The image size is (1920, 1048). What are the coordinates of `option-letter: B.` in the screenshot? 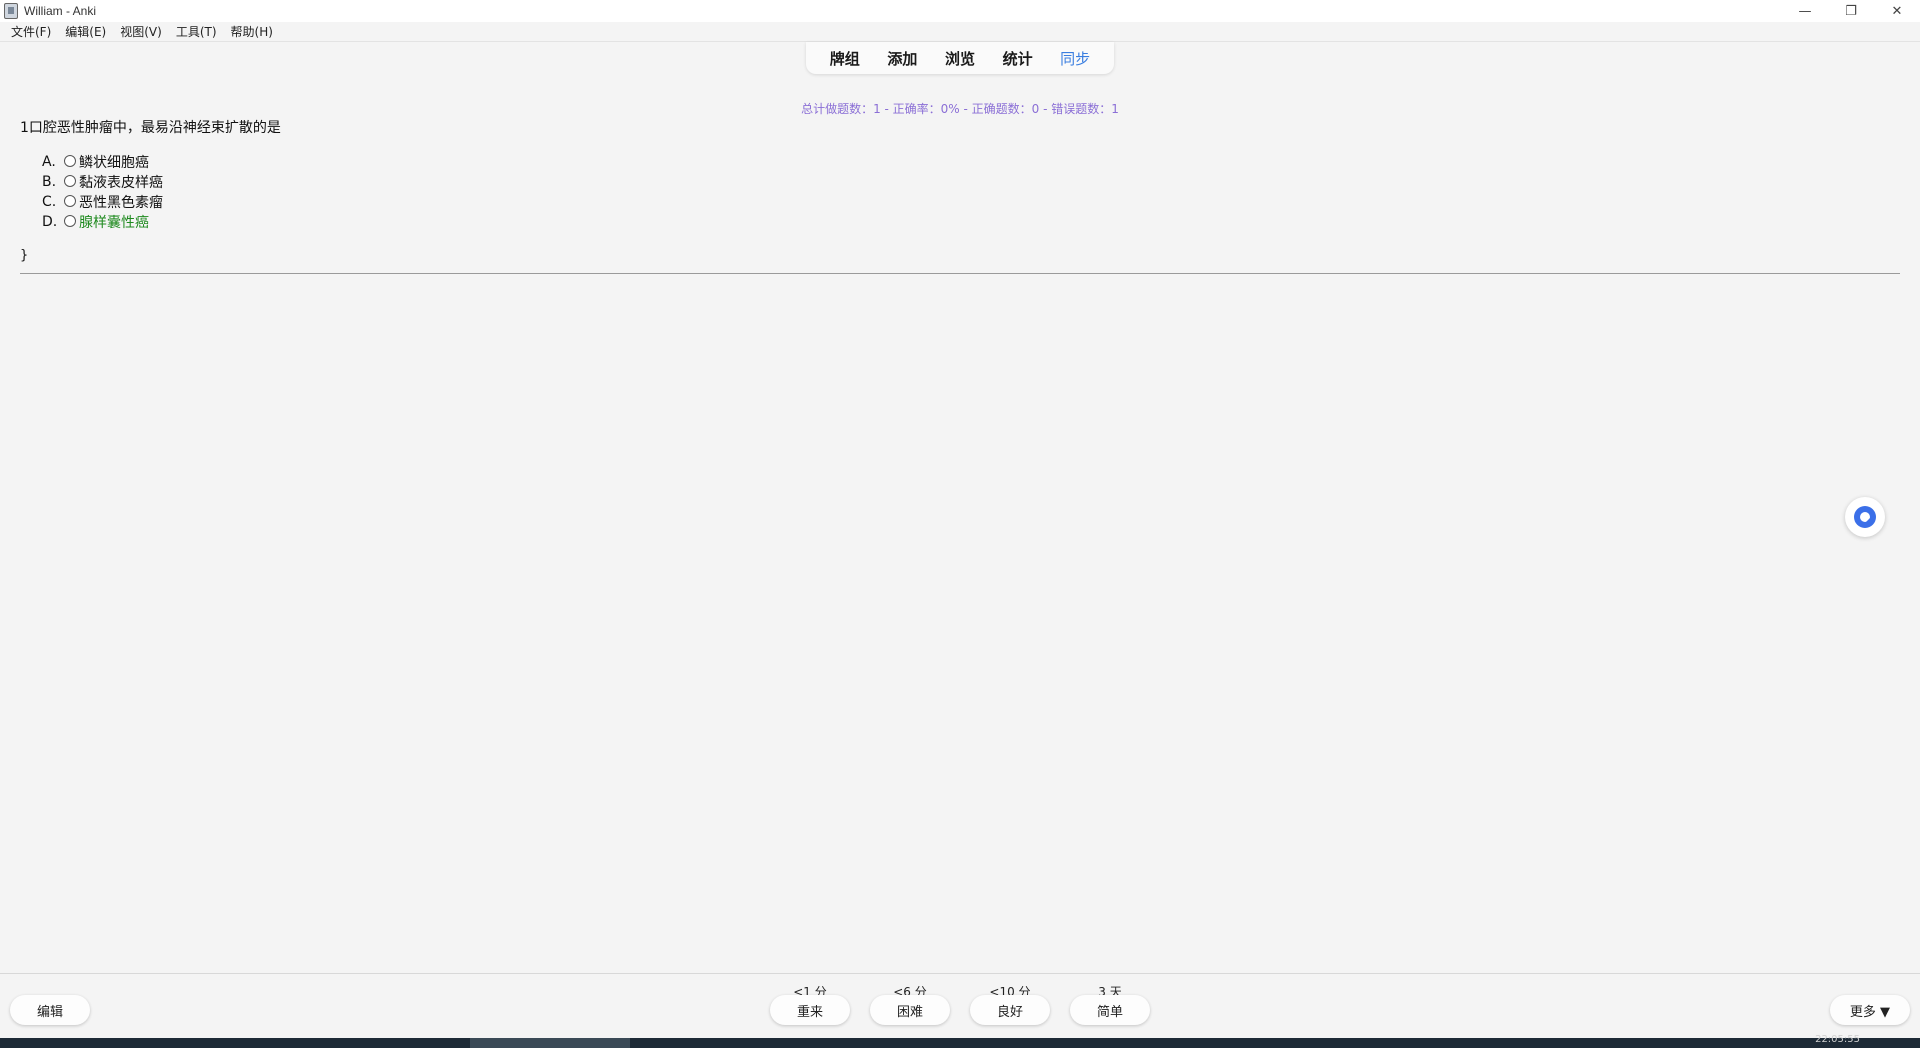 It's located at (49, 182).